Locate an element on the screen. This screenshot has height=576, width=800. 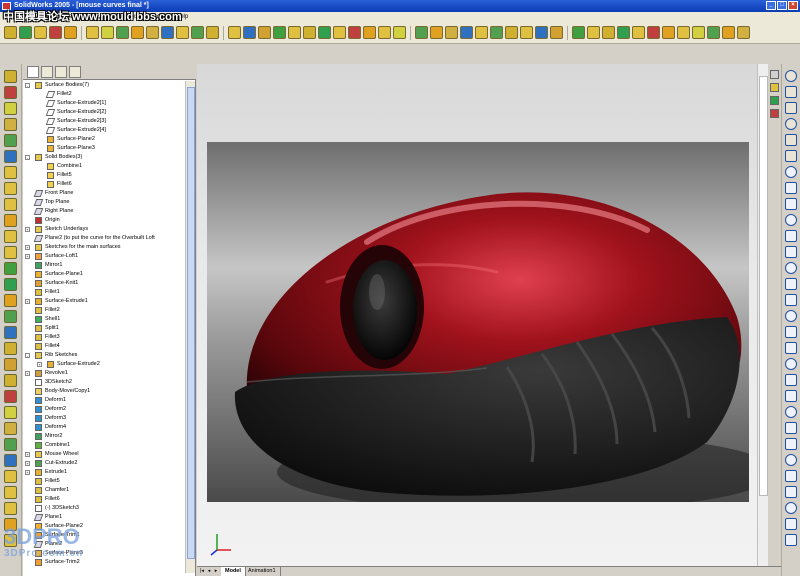
tree-item: Surface-Extrude2[2] is located at coordinates (104, 112).